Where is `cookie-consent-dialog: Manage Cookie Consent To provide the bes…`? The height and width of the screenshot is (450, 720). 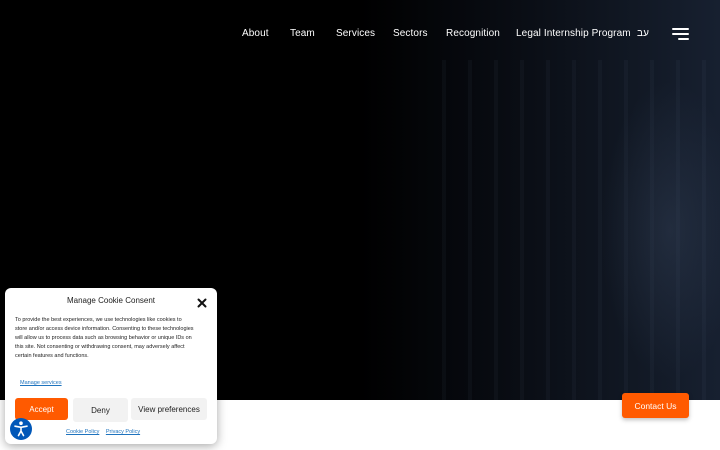 cookie-consent-dialog: Manage Cookie Consent To provide the bes… is located at coordinates (111, 366).